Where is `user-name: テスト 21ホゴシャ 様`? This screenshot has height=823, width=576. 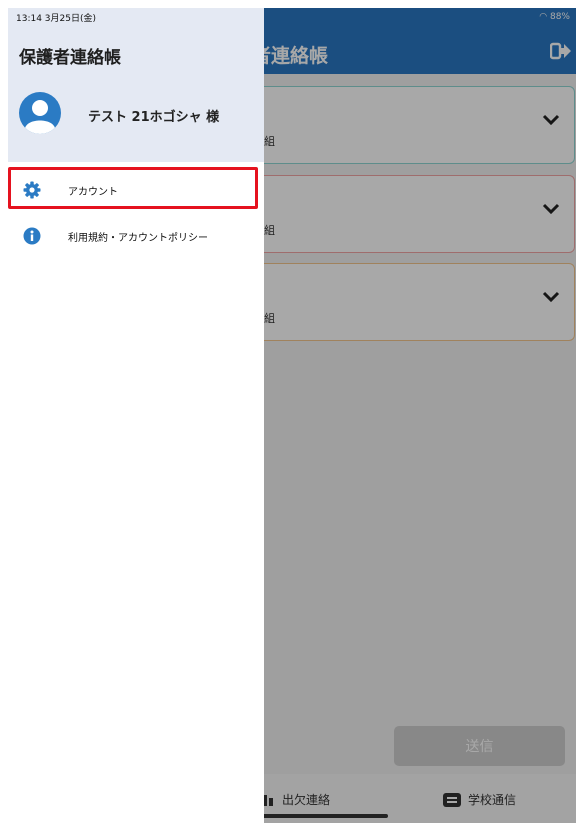
user-name: テスト 21ホゴシャ 様 is located at coordinates (154, 117).